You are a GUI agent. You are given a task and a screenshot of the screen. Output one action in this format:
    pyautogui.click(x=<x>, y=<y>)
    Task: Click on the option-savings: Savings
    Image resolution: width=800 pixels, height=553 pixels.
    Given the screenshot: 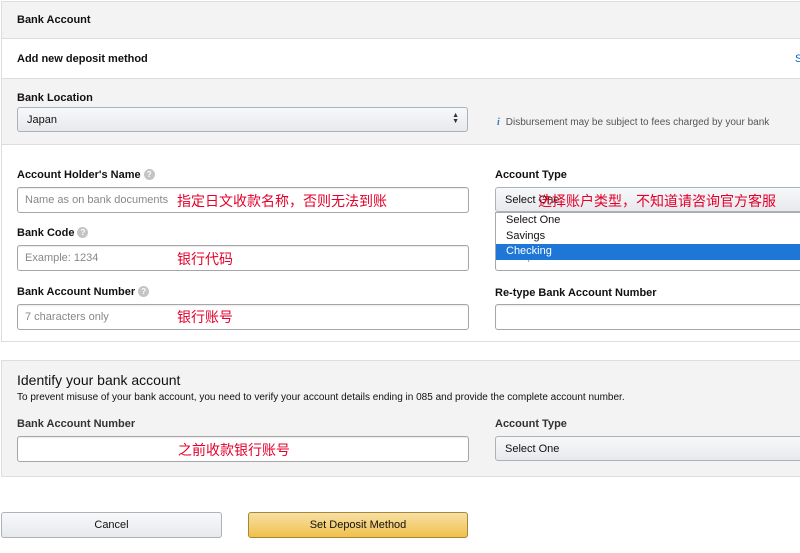 What is the action you would take?
    pyautogui.click(x=648, y=237)
    